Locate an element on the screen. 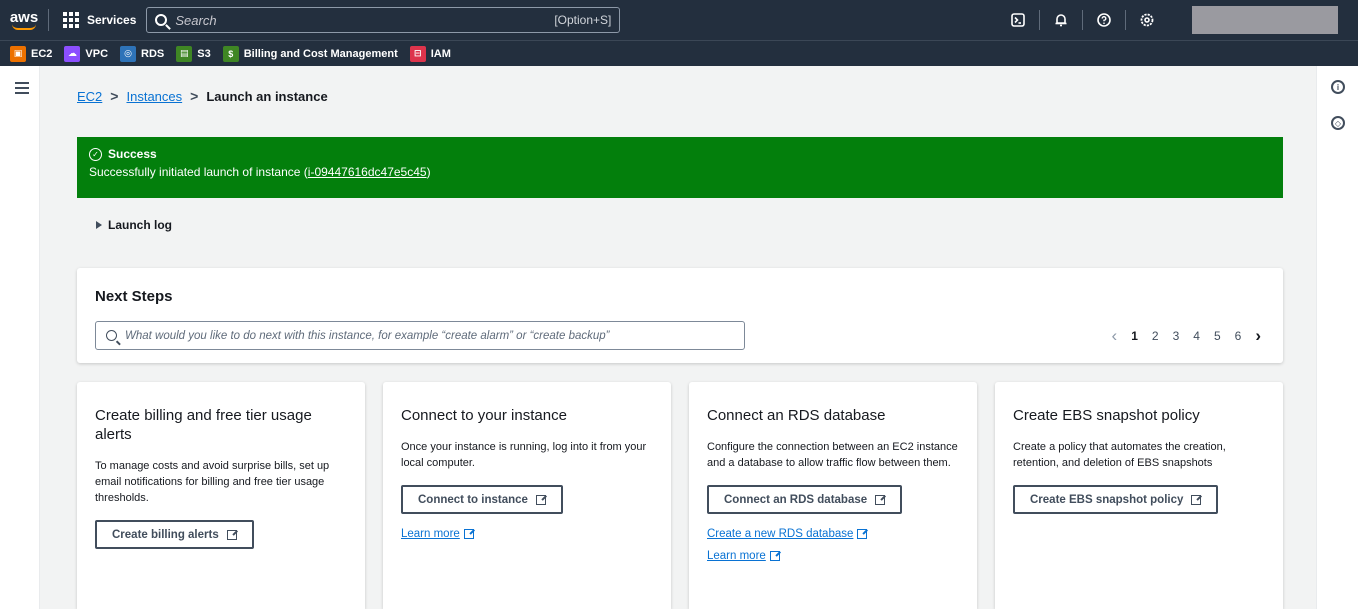 This screenshot has width=1358, height=609. nav-icon-group is located at coordinates (1082, 20).